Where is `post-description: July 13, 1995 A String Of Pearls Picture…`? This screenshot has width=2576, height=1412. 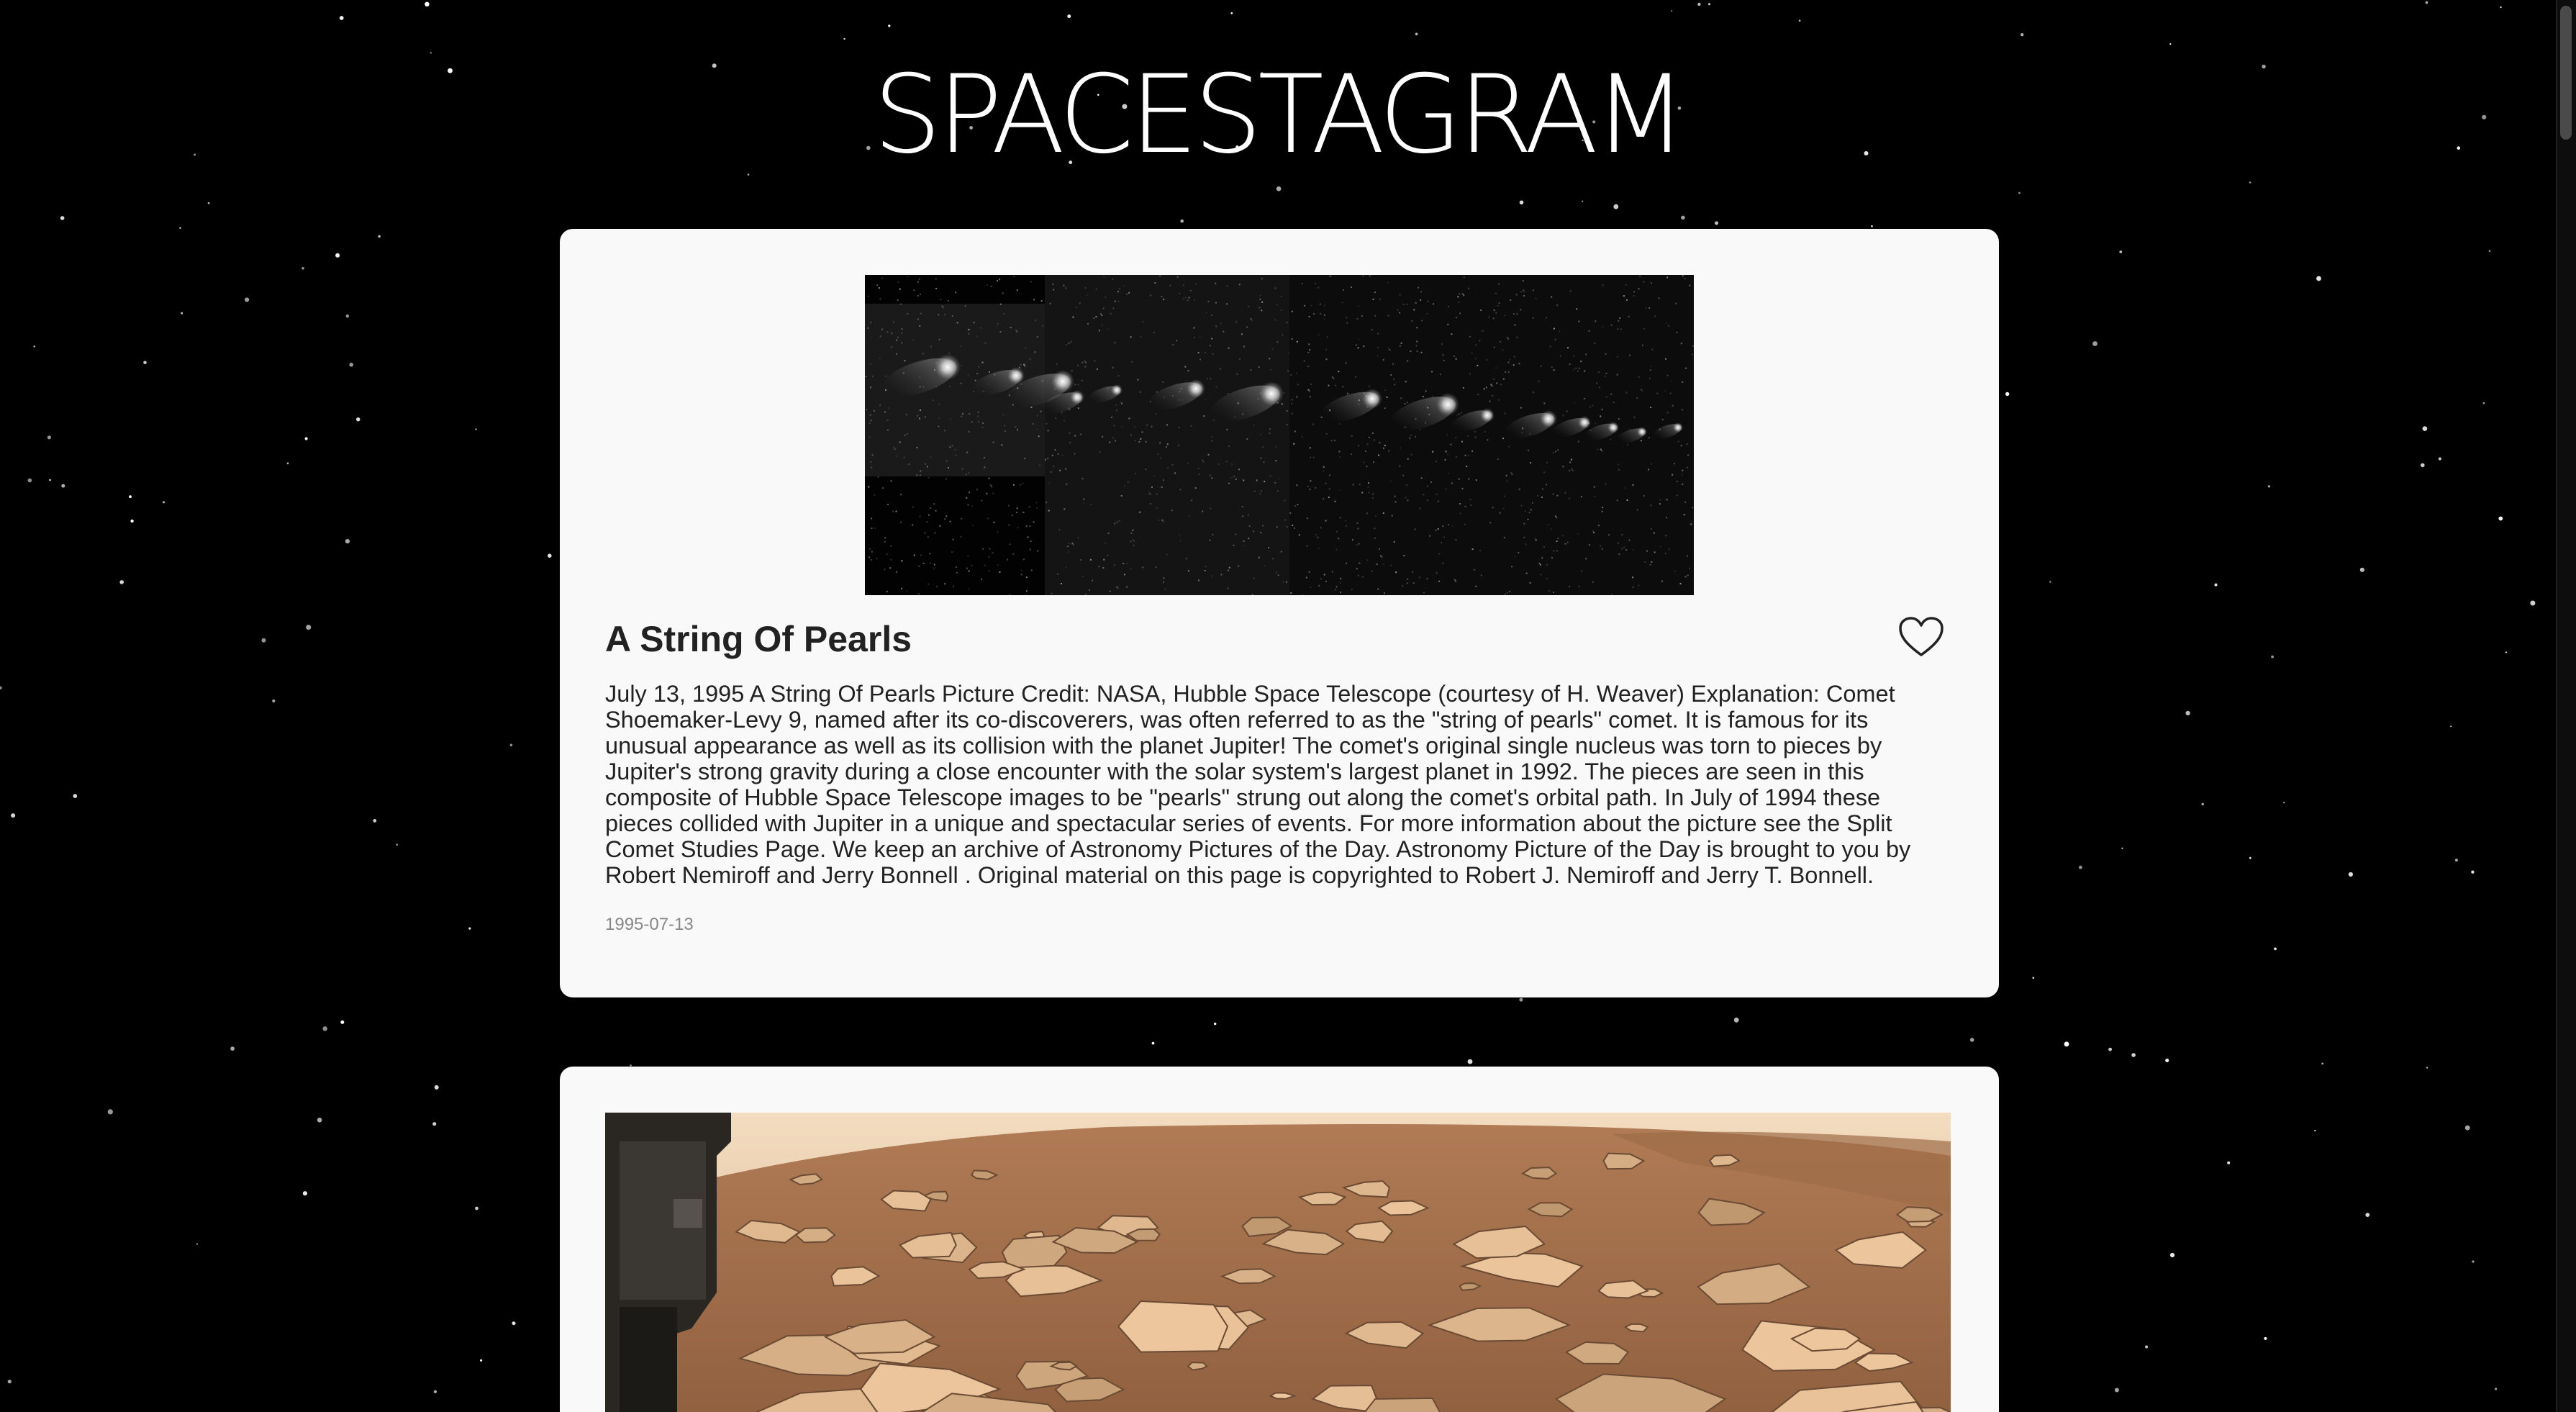
post-description: July 13, 1995 A String Of Pearls Picture… is located at coordinates (1258, 784).